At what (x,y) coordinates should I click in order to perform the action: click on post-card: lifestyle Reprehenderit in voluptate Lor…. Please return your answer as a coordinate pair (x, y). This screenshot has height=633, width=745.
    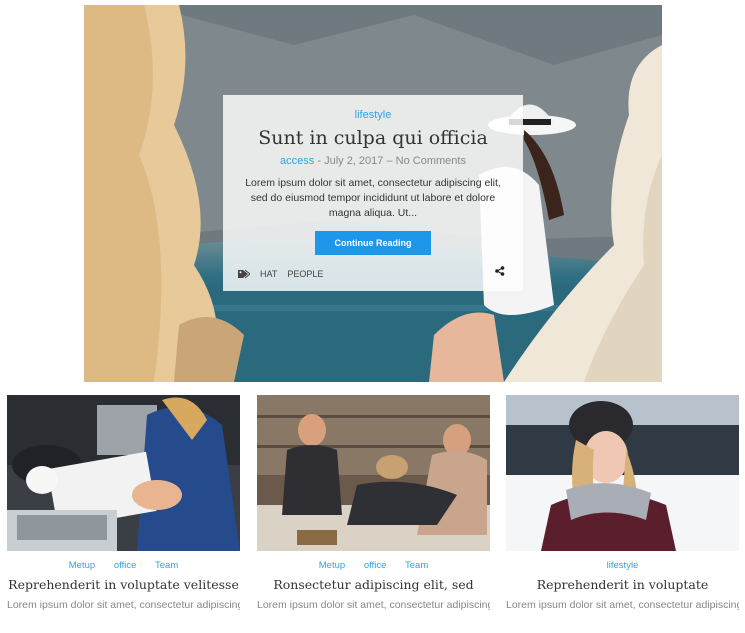
    Looking at the image, I should click on (622, 504).